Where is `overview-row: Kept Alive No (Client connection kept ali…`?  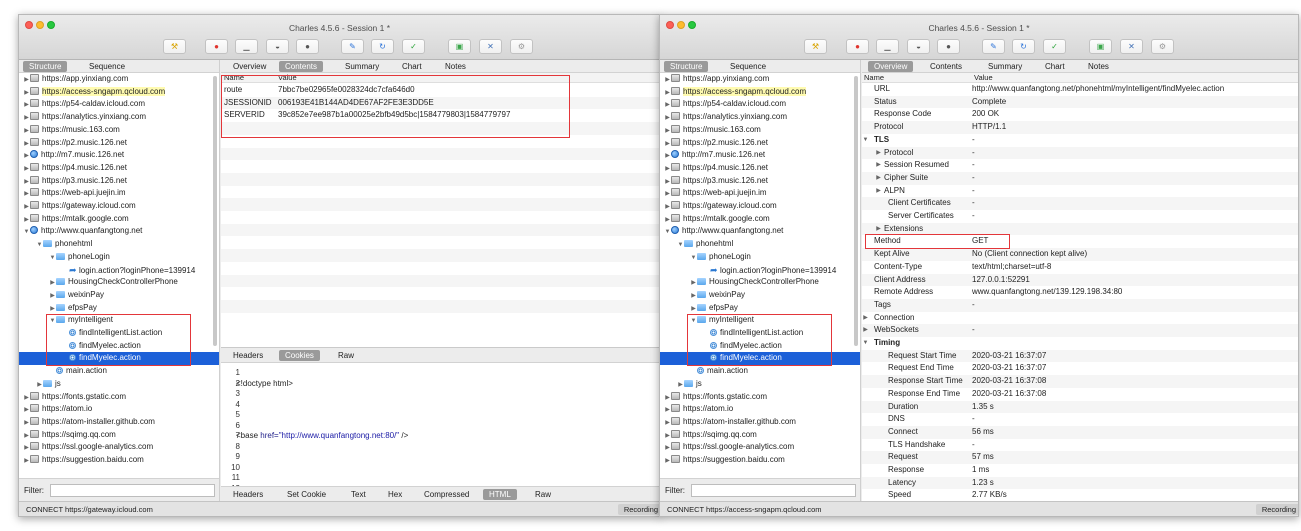
overview-row: Kept Alive No (Client connection kept ali… is located at coordinates (1080, 254).